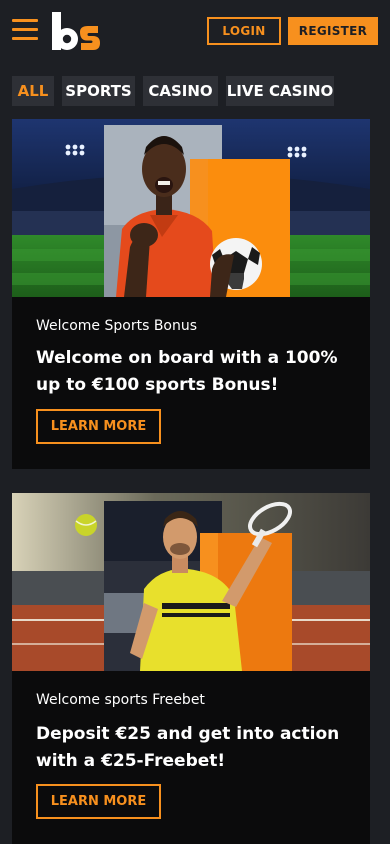 The height and width of the screenshot is (844, 390). What do you see at coordinates (33, 91) in the screenshot?
I see `tab-all: ALL` at bounding box center [33, 91].